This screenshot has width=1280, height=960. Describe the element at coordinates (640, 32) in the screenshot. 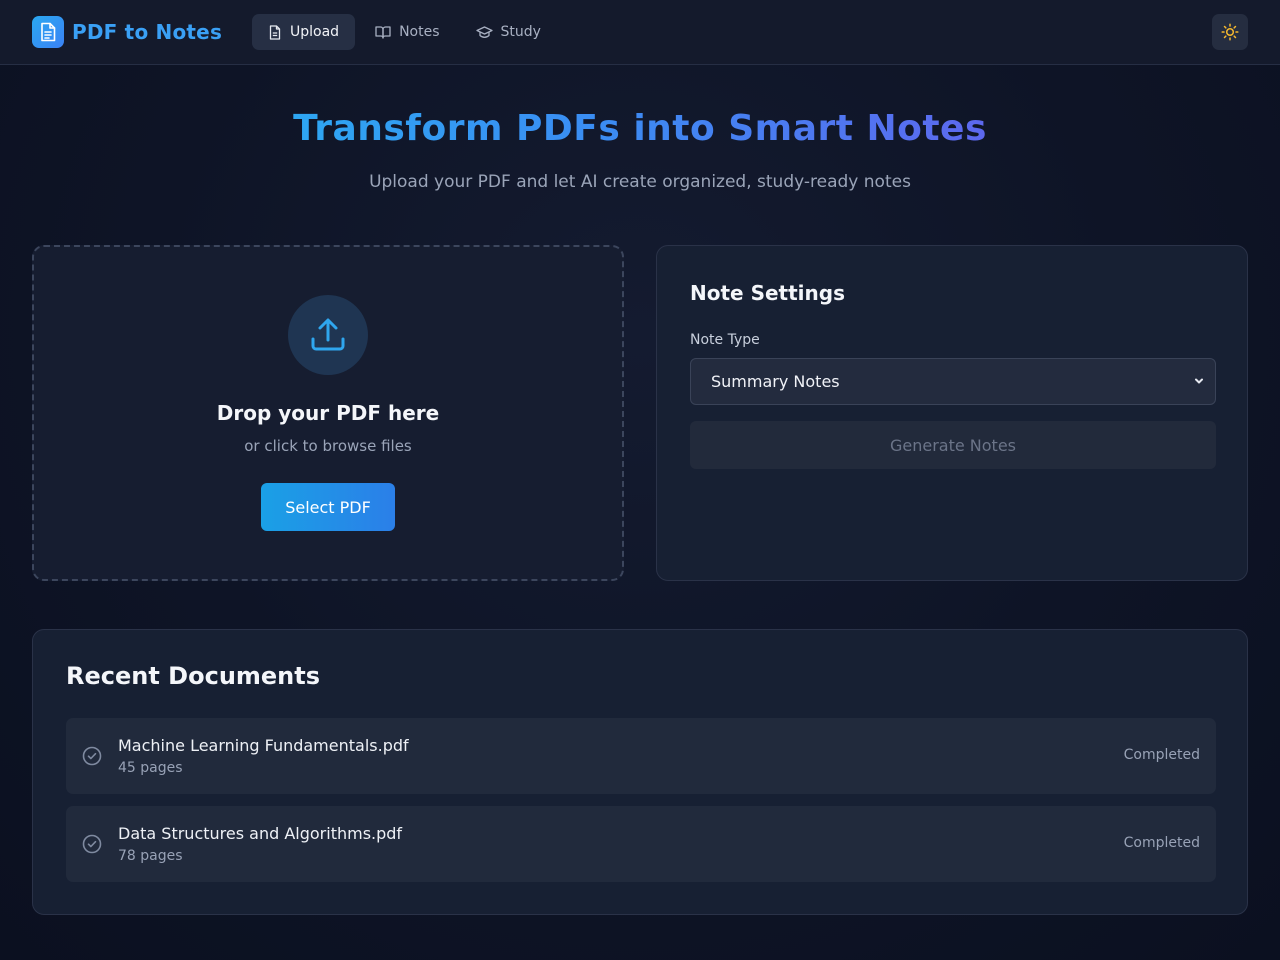

I see `top-navbar: PDF to Notes Upload Notes Study` at that location.